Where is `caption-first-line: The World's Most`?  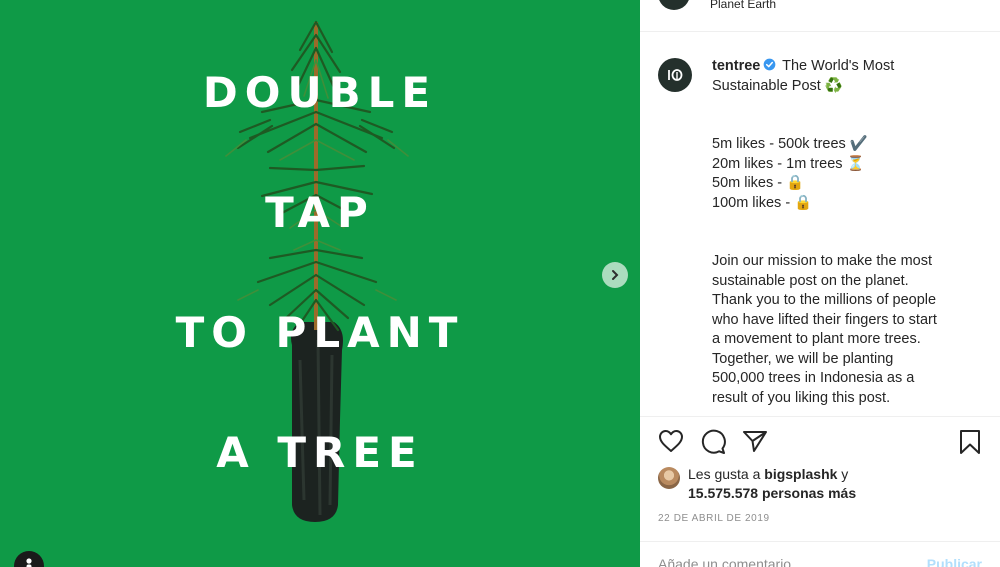
caption-first-line: The World's Most is located at coordinates (838, 66).